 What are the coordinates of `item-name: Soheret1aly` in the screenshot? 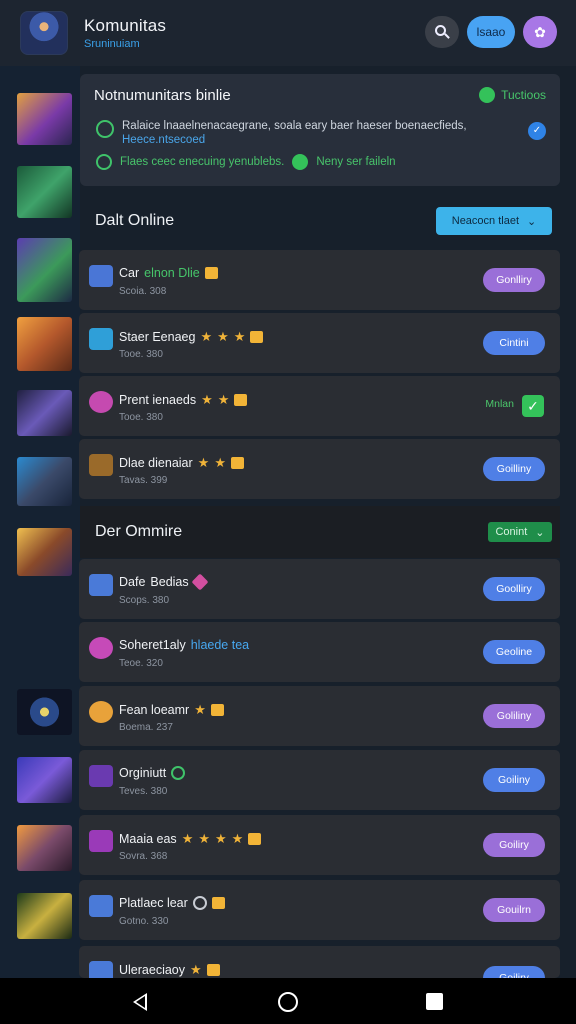 It's located at (152, 645).